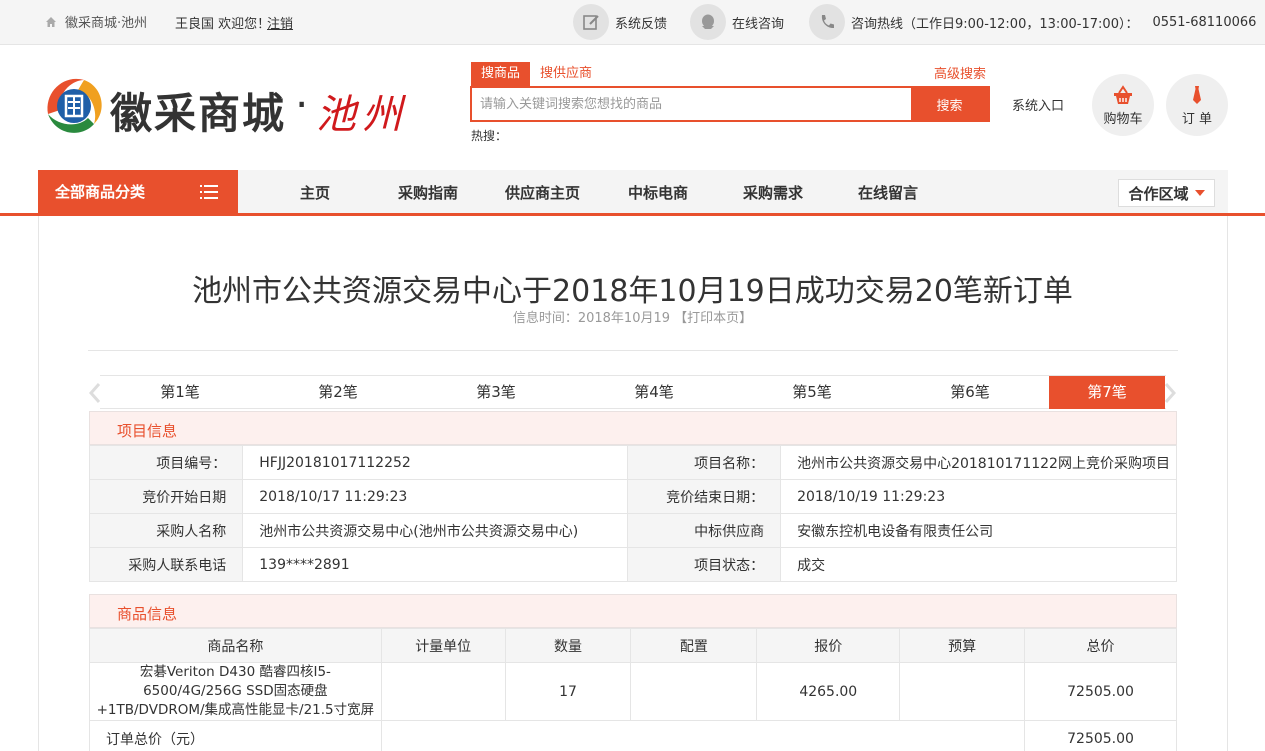  What do you see at coordinates (949, 104) in the screenshot?
I see `search-button: 搜索` at bounding box center [949, 104].